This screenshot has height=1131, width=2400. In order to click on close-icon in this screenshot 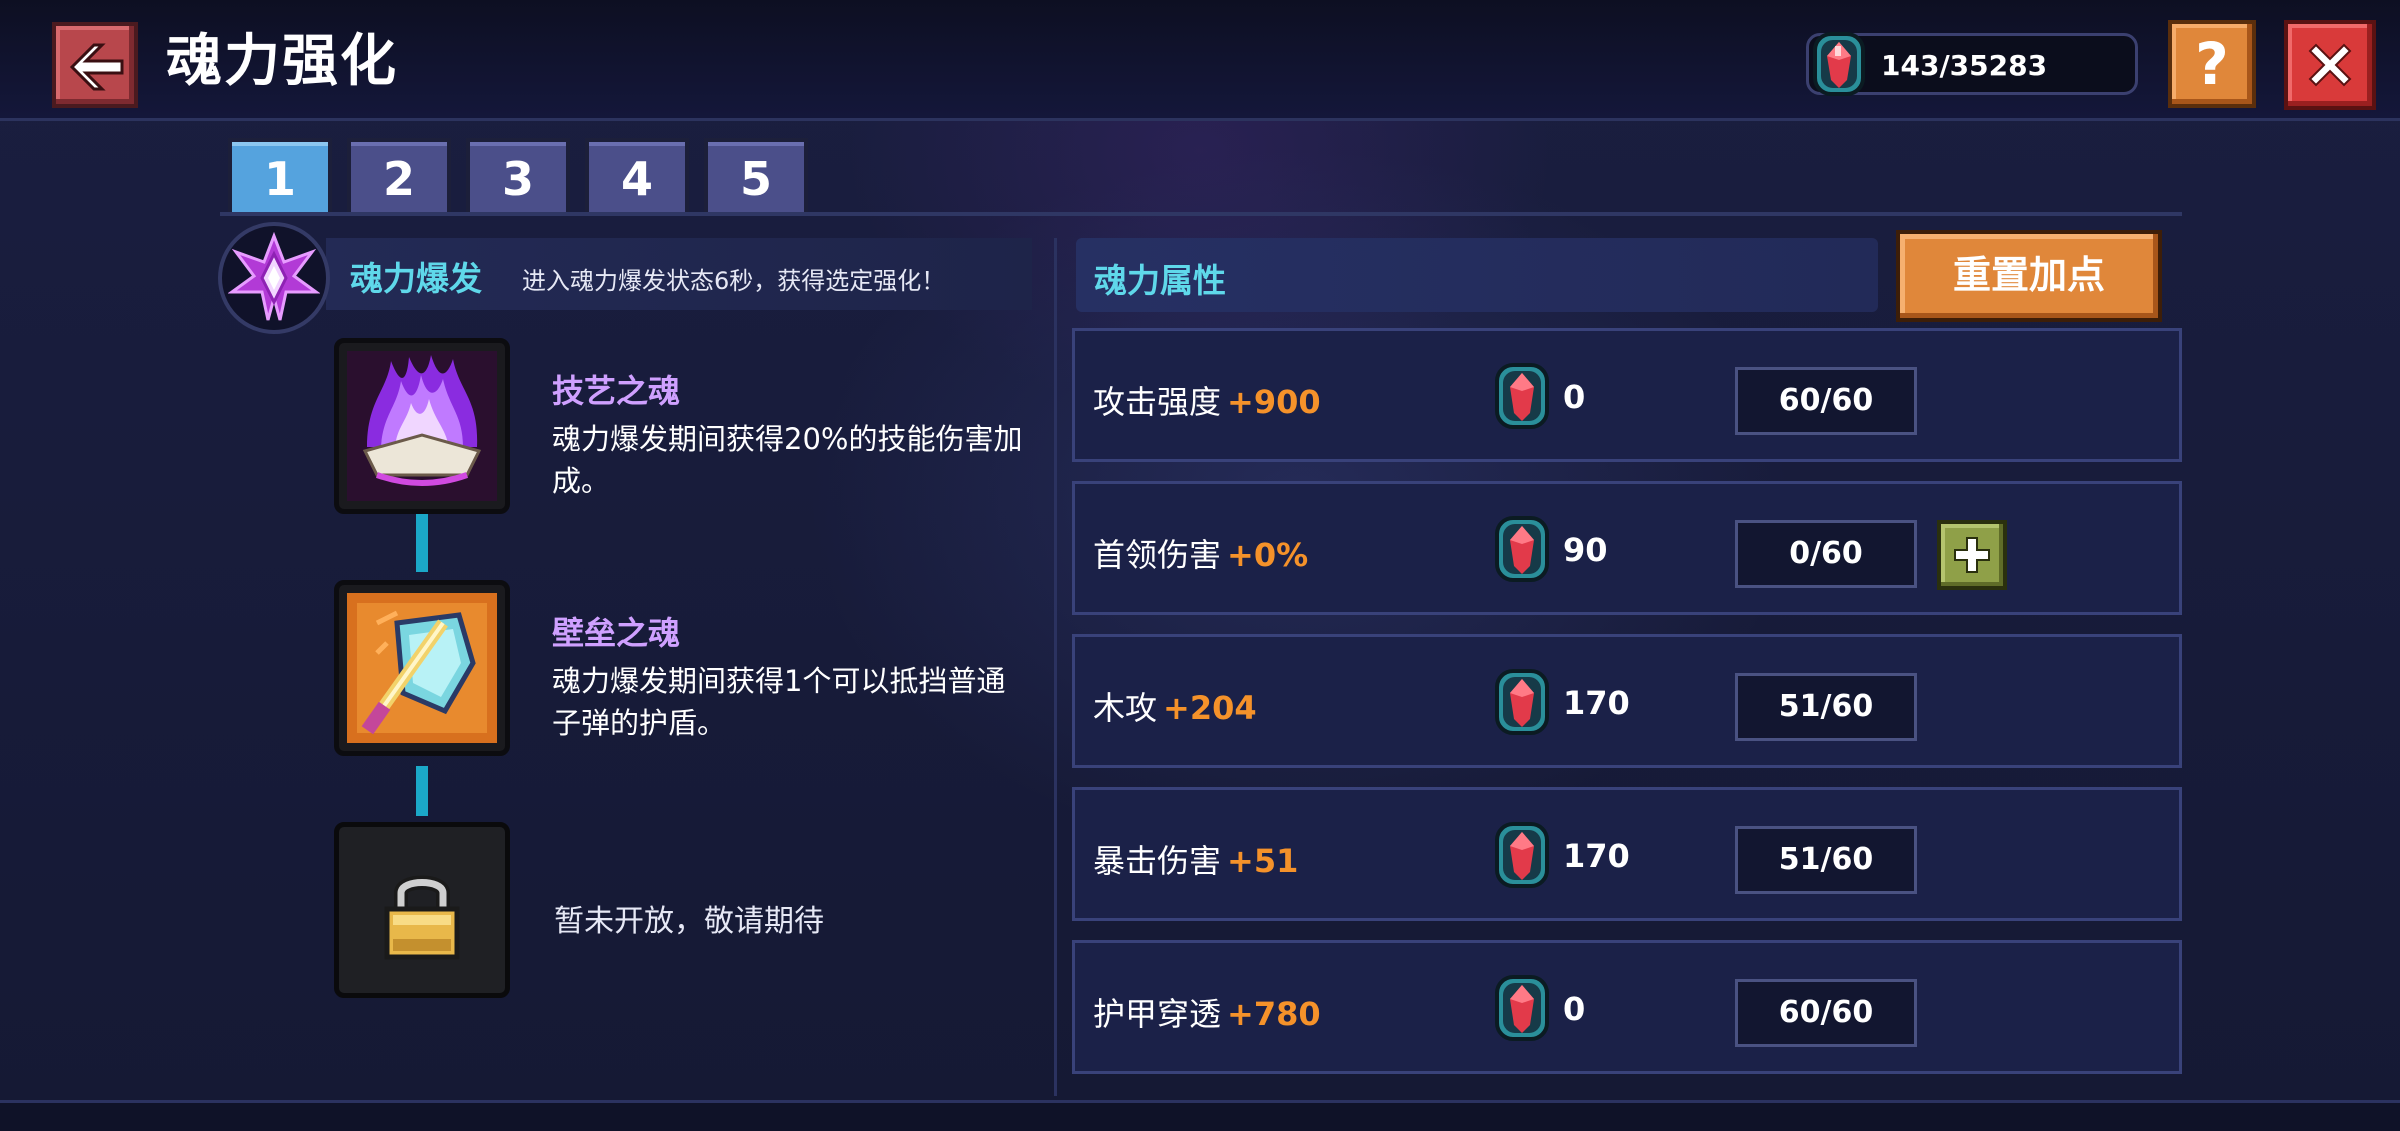, I will do `click(2330, 65)`.